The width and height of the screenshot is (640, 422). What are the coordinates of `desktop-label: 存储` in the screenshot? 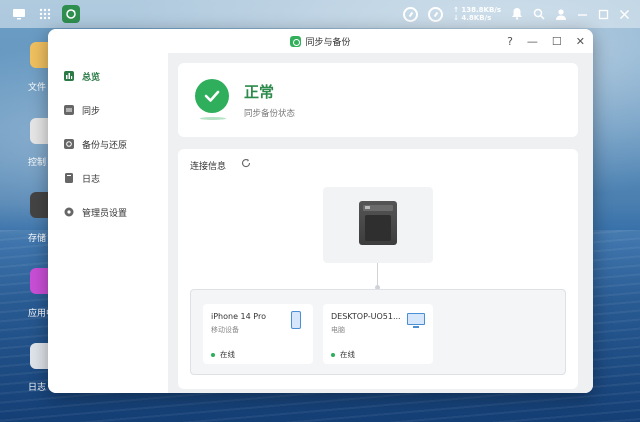 It's located at (37, 239).